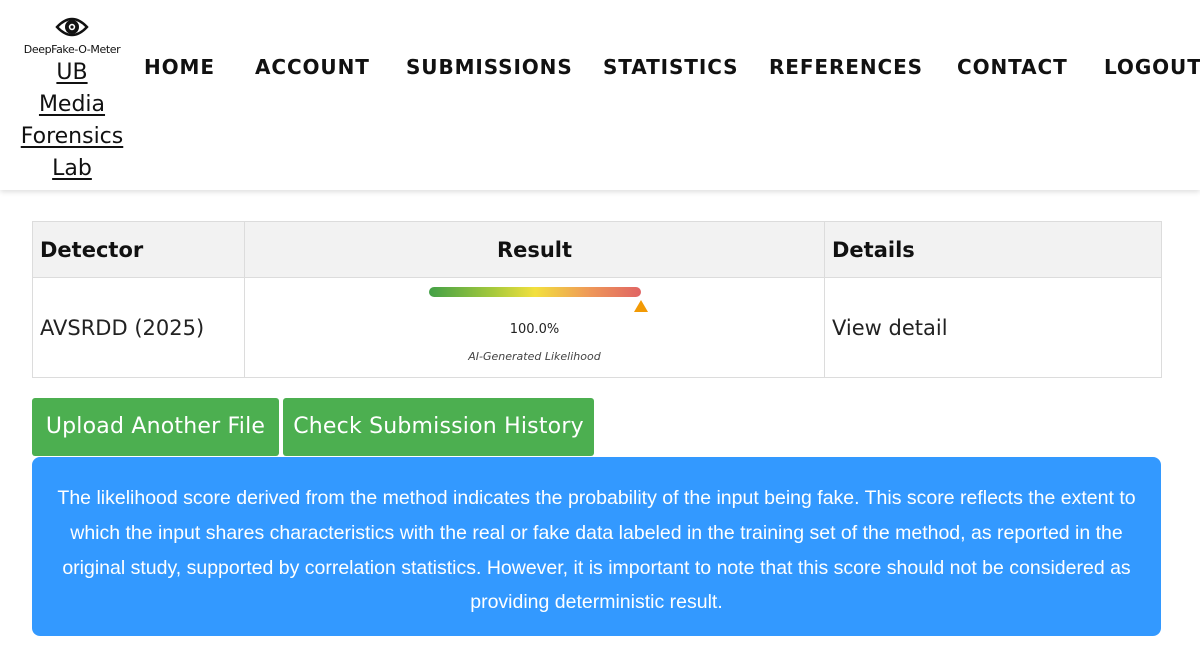 The height and width of the screenshot is (650, 1200). What do you see at coordinates (438, 427) in the screenshot?
I see `check-submission-history-button: Check Submission History` at bounding box center [438, 427].